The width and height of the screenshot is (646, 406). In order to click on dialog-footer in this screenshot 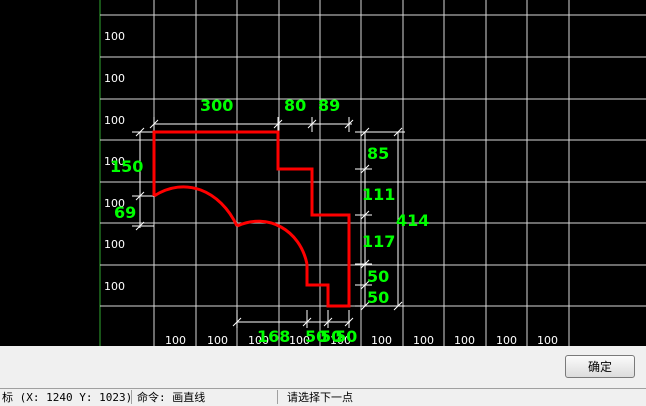, I will do `click(323, 366)`.